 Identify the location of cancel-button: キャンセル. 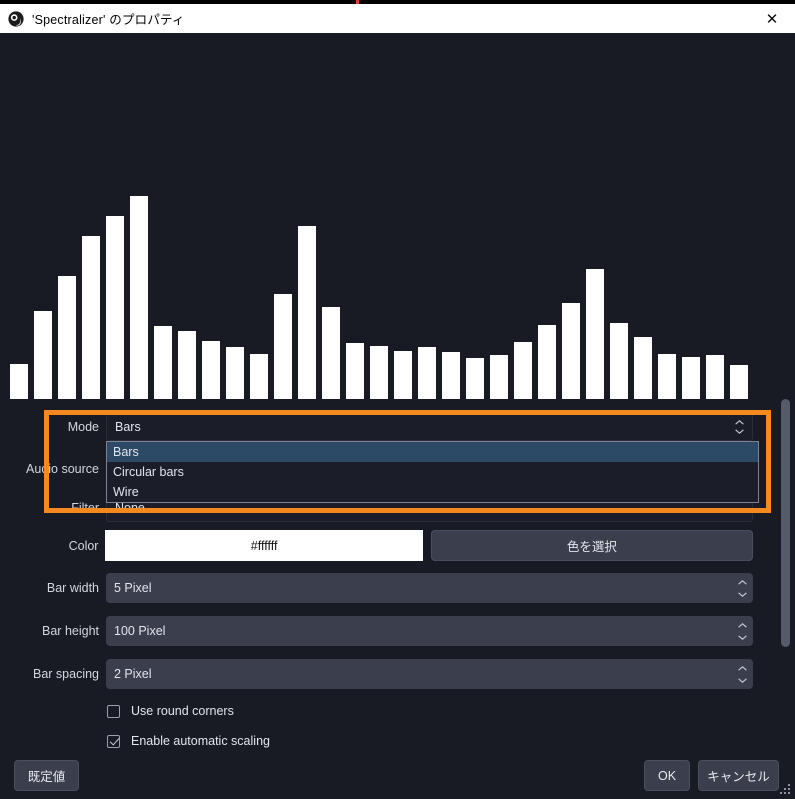
(738, 775).